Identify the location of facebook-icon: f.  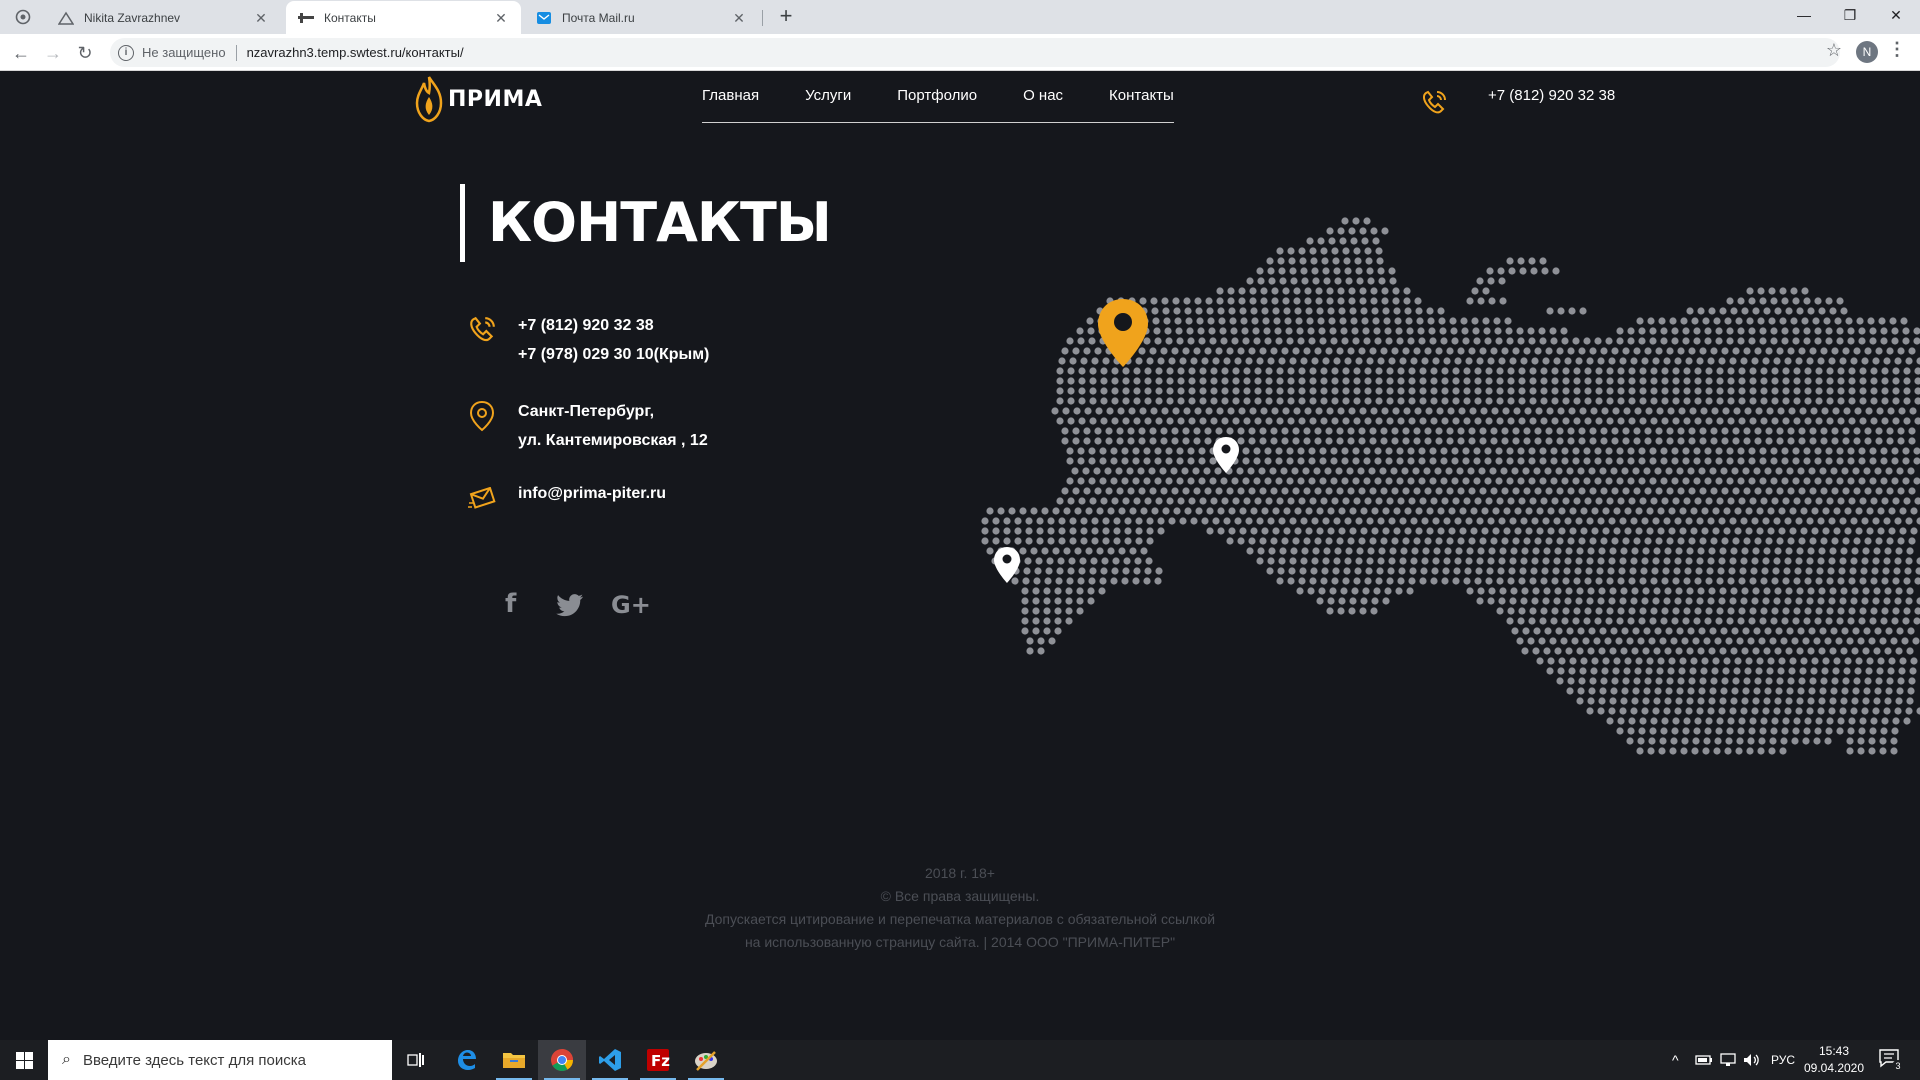
(510, 604).